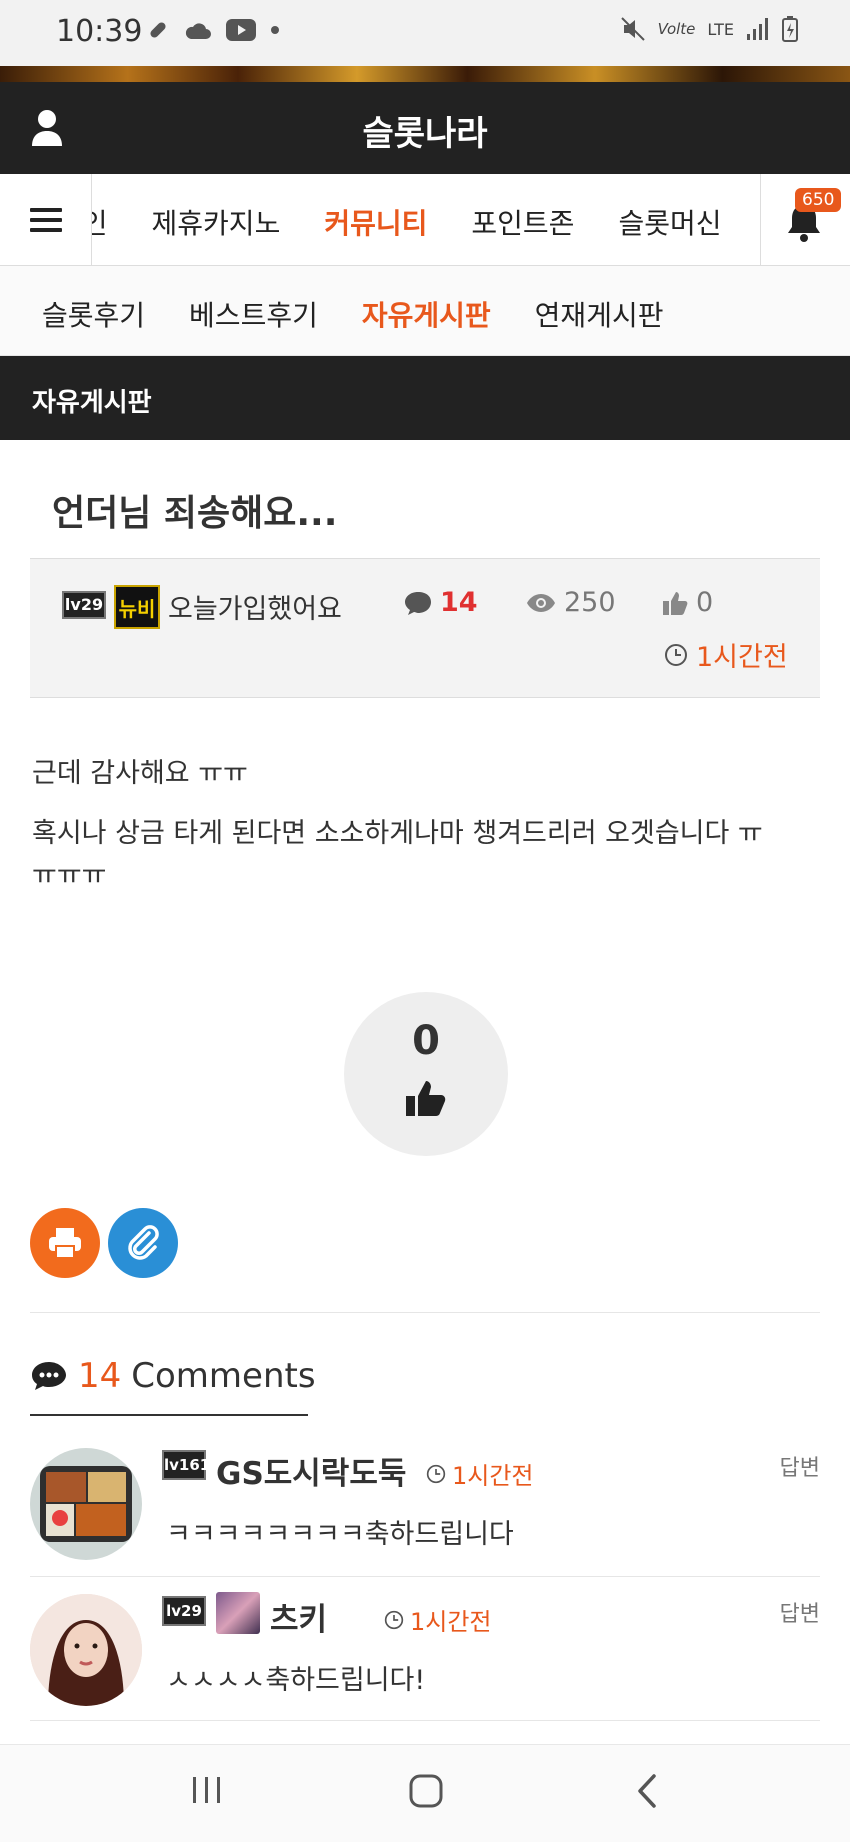 This screenshot has height=1842, width=850. I want to click on board-title: 자유게시판, so click(92, 403).